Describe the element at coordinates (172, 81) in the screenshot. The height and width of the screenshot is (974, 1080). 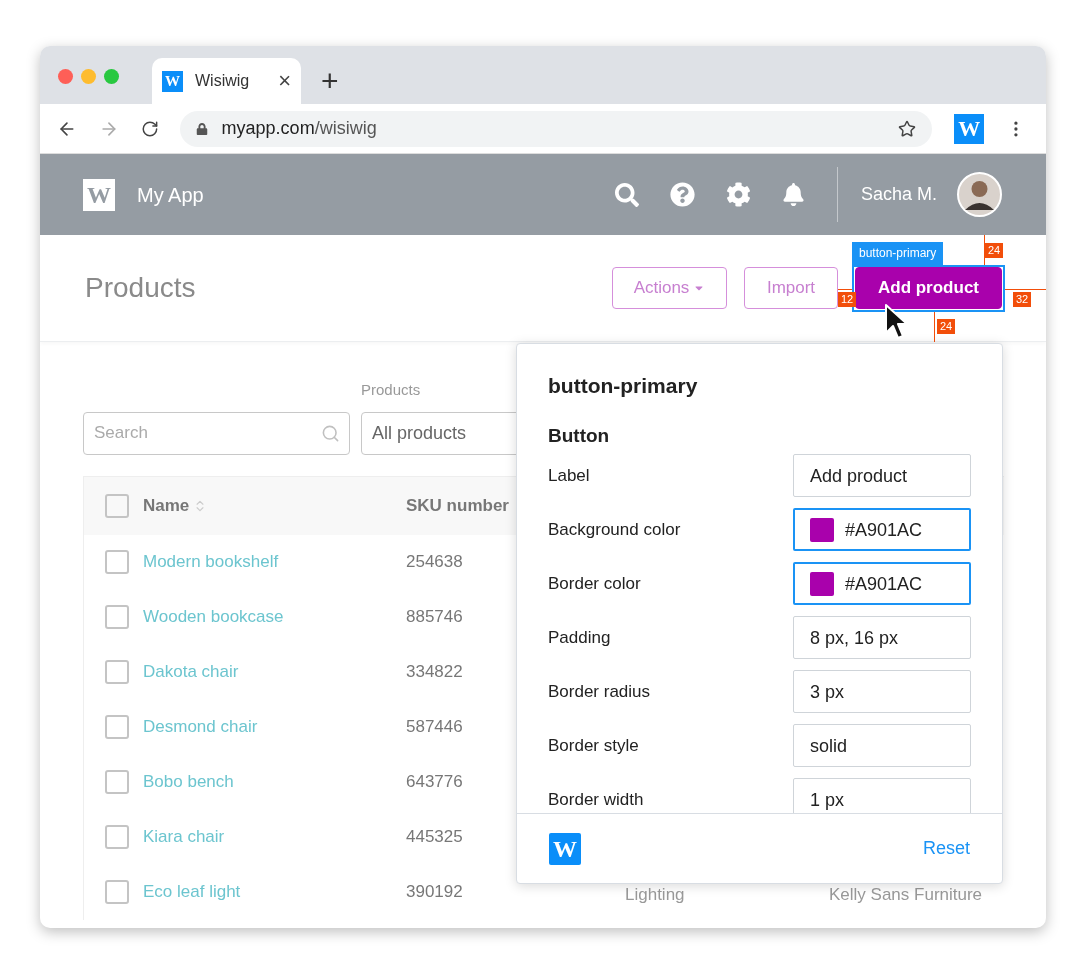
I see `favicon: W` at that location.